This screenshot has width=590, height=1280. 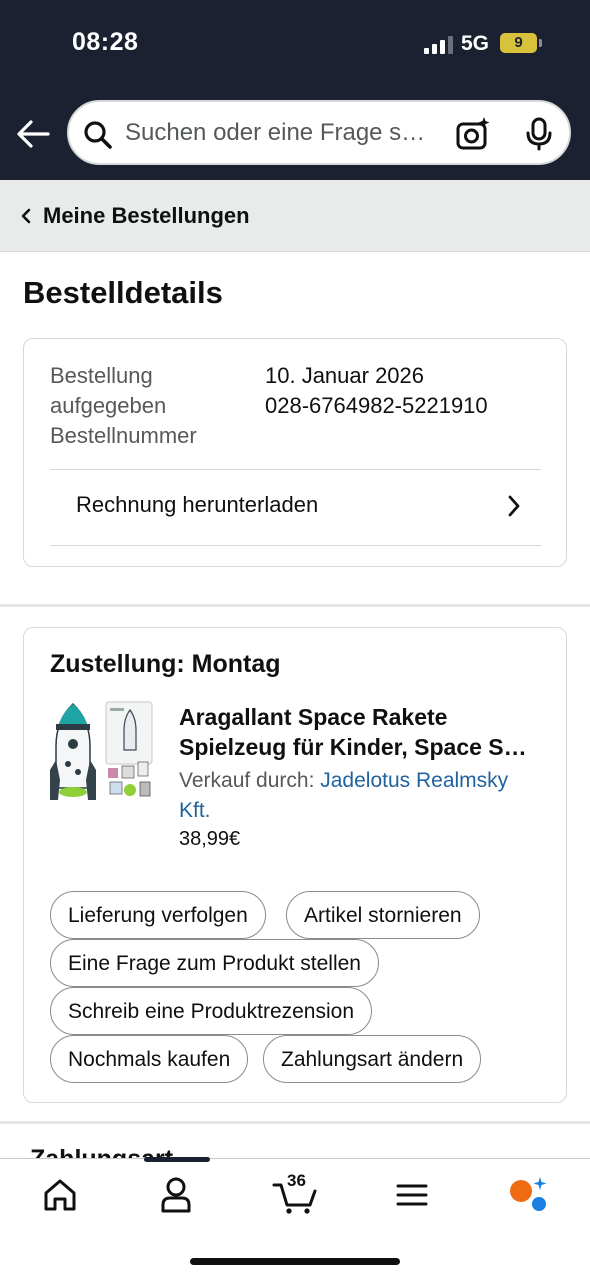 I want to click on search-bar, so click(x=319, y=132).